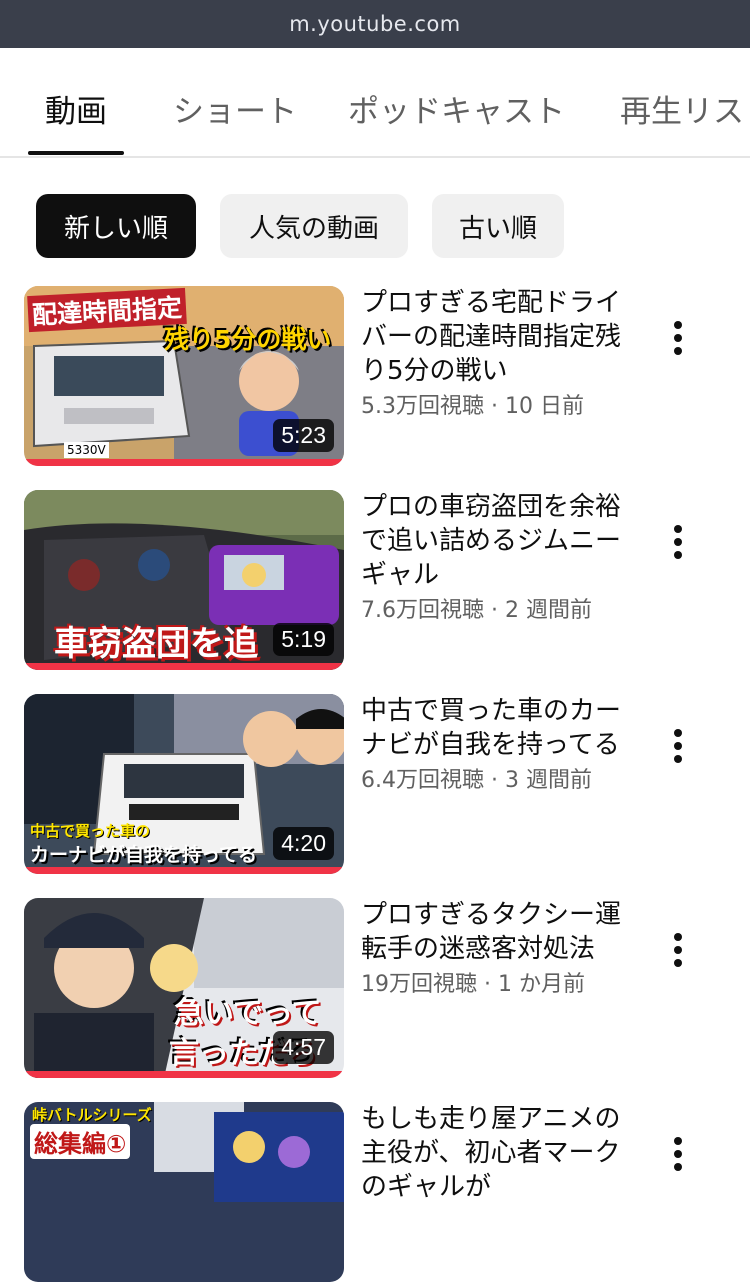  I want to click on video-title: プロすぎるタクシー運転手の迷惑客対処法, so click(496, 932).